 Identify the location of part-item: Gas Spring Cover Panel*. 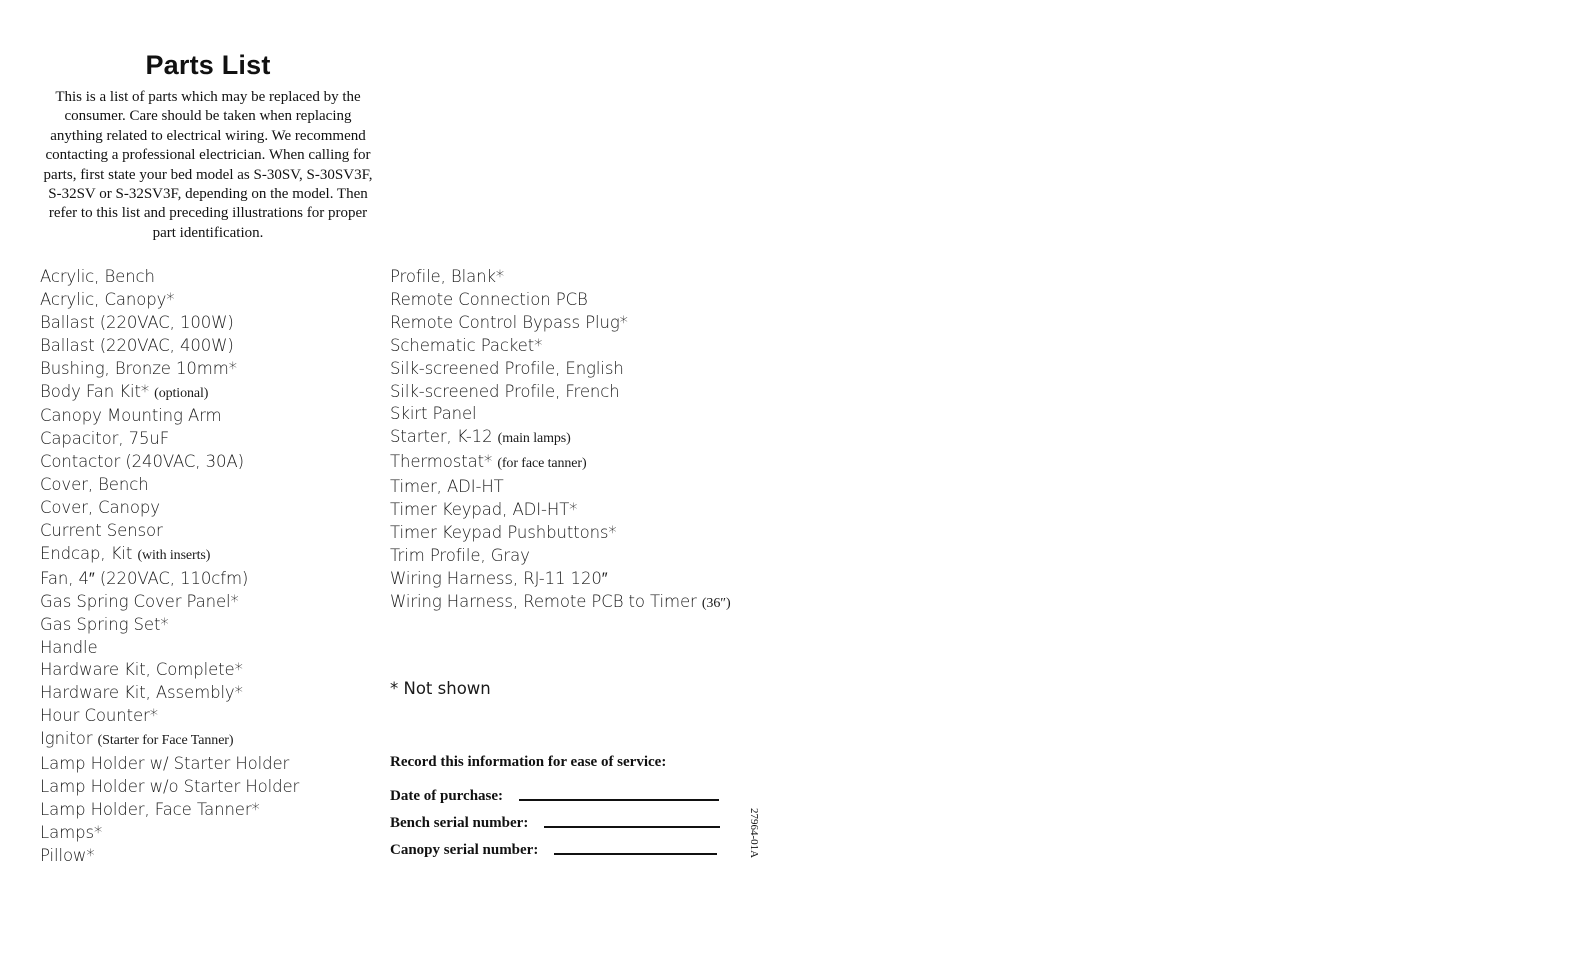
(169, 602).